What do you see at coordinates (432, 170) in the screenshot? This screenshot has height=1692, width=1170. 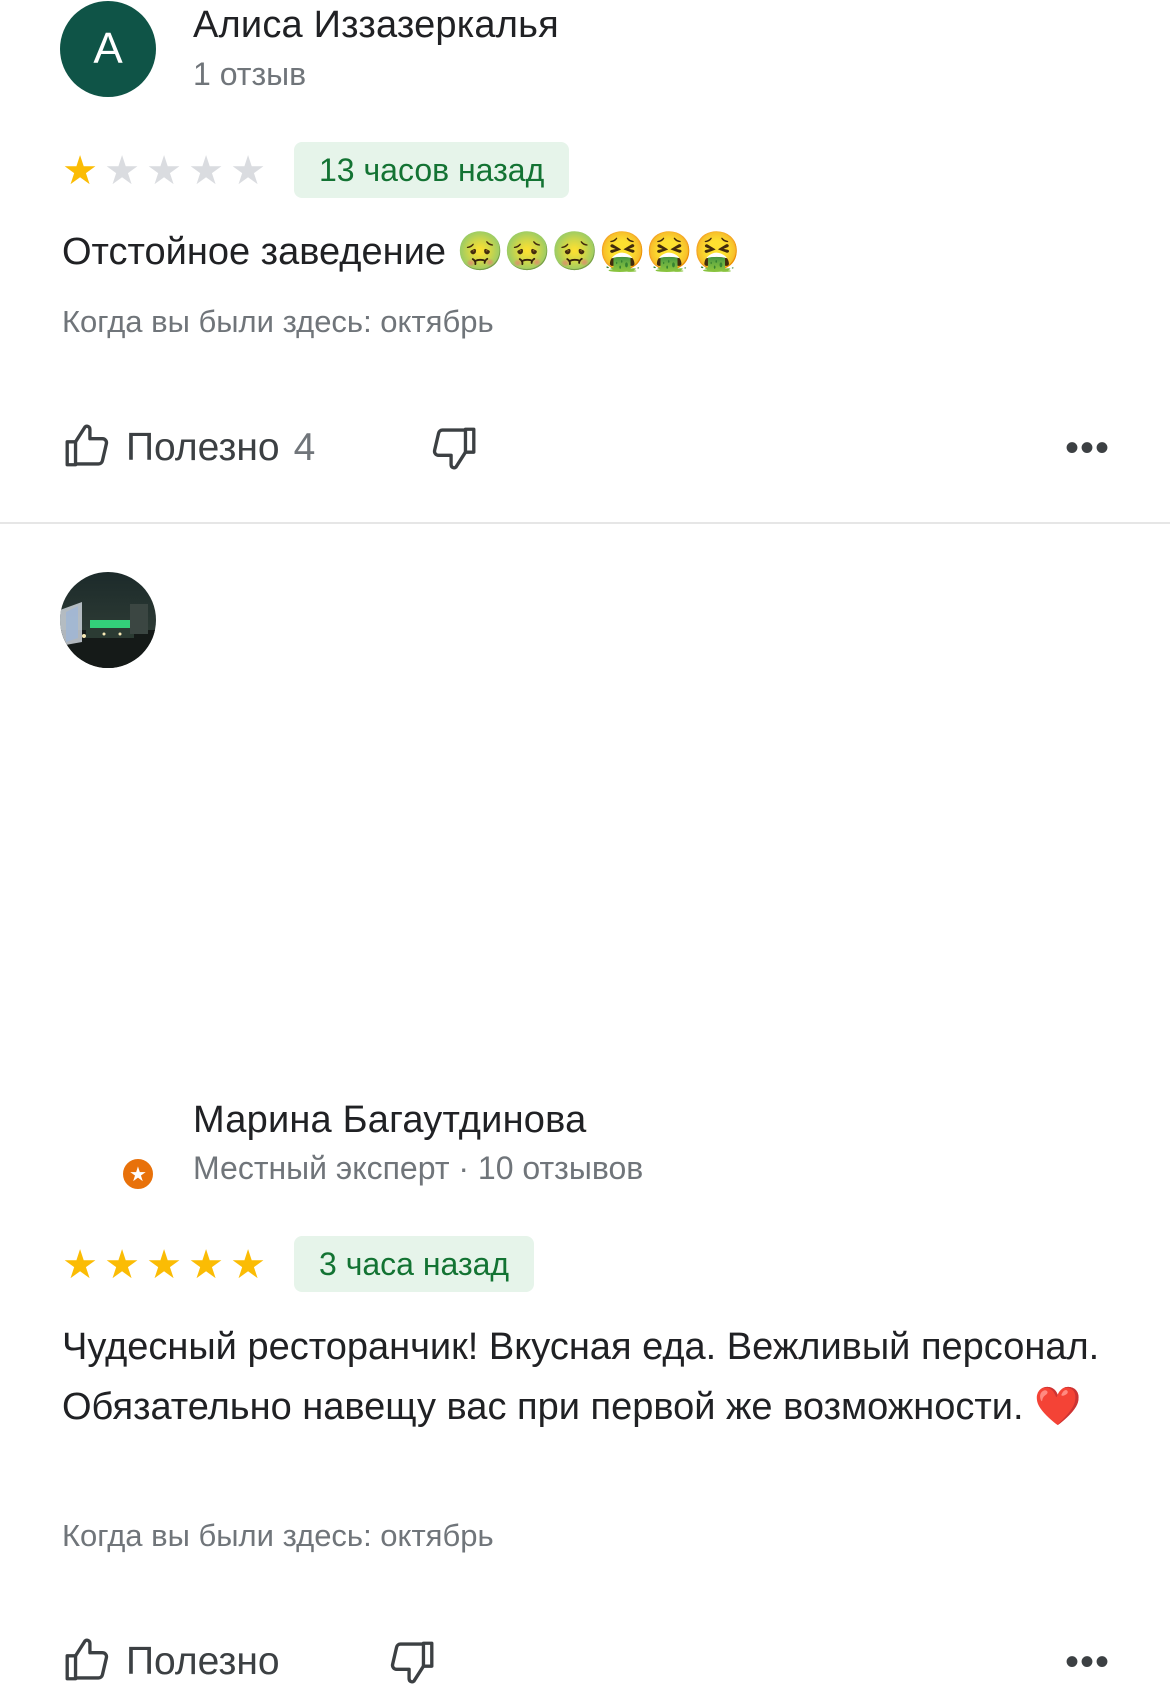 I see `time-badge: 13 часов назад` at bounding box center [432, 170].